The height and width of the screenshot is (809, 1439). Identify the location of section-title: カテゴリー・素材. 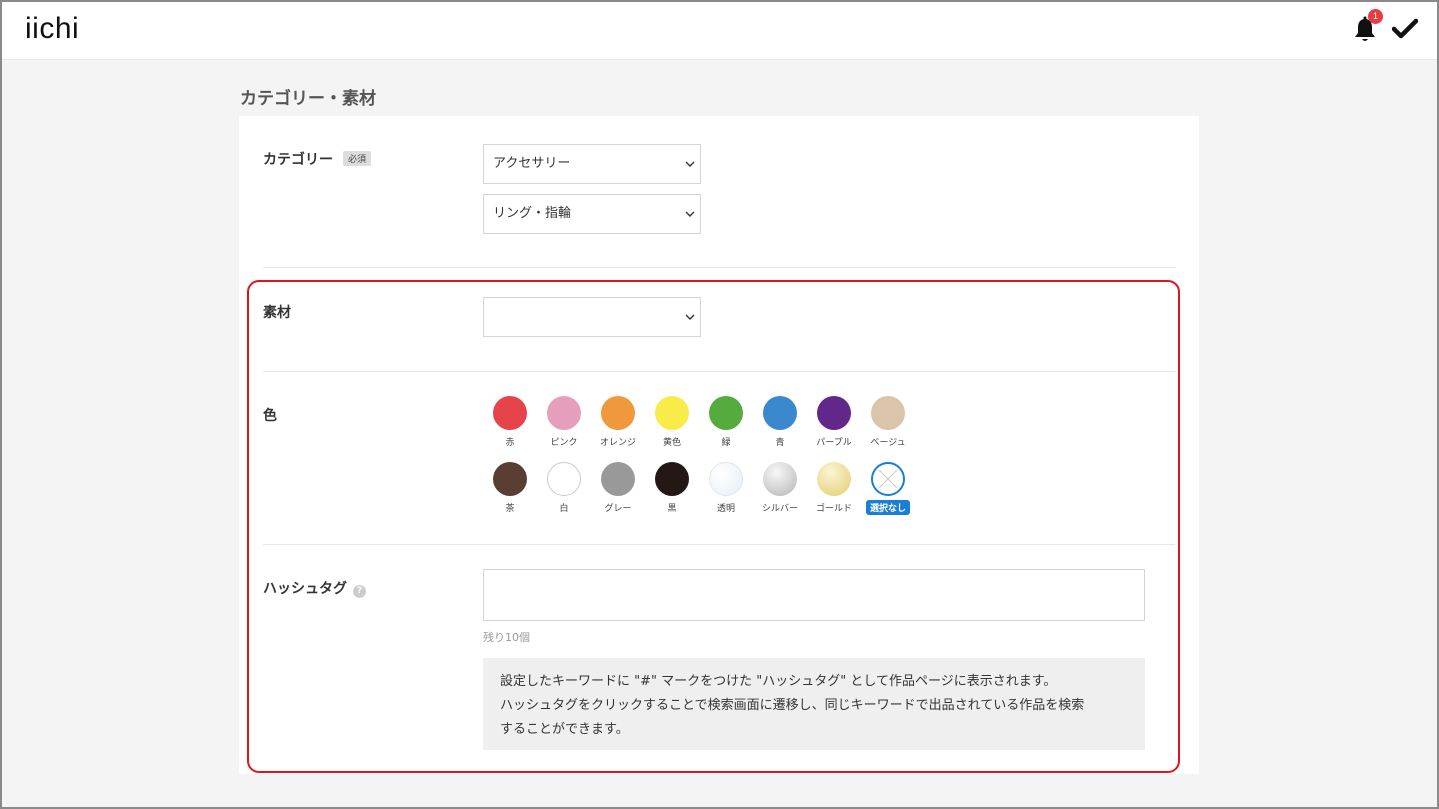
(308, 99).